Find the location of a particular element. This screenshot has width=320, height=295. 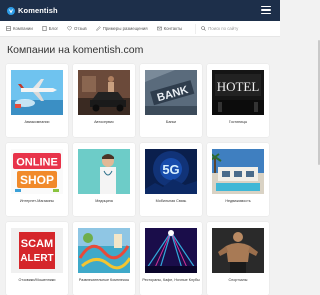

company-label: Спортзалы is located at coordinates (238, 280).